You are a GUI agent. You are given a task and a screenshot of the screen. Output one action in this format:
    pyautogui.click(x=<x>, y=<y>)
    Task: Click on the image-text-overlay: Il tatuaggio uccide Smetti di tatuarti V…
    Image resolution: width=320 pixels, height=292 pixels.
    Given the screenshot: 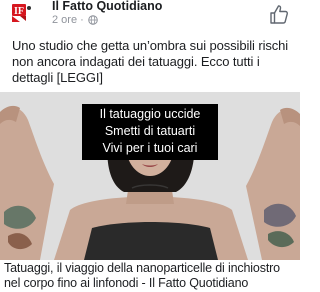 What is the action you would take?
    pyautogui.click(x=150, y=132)
    